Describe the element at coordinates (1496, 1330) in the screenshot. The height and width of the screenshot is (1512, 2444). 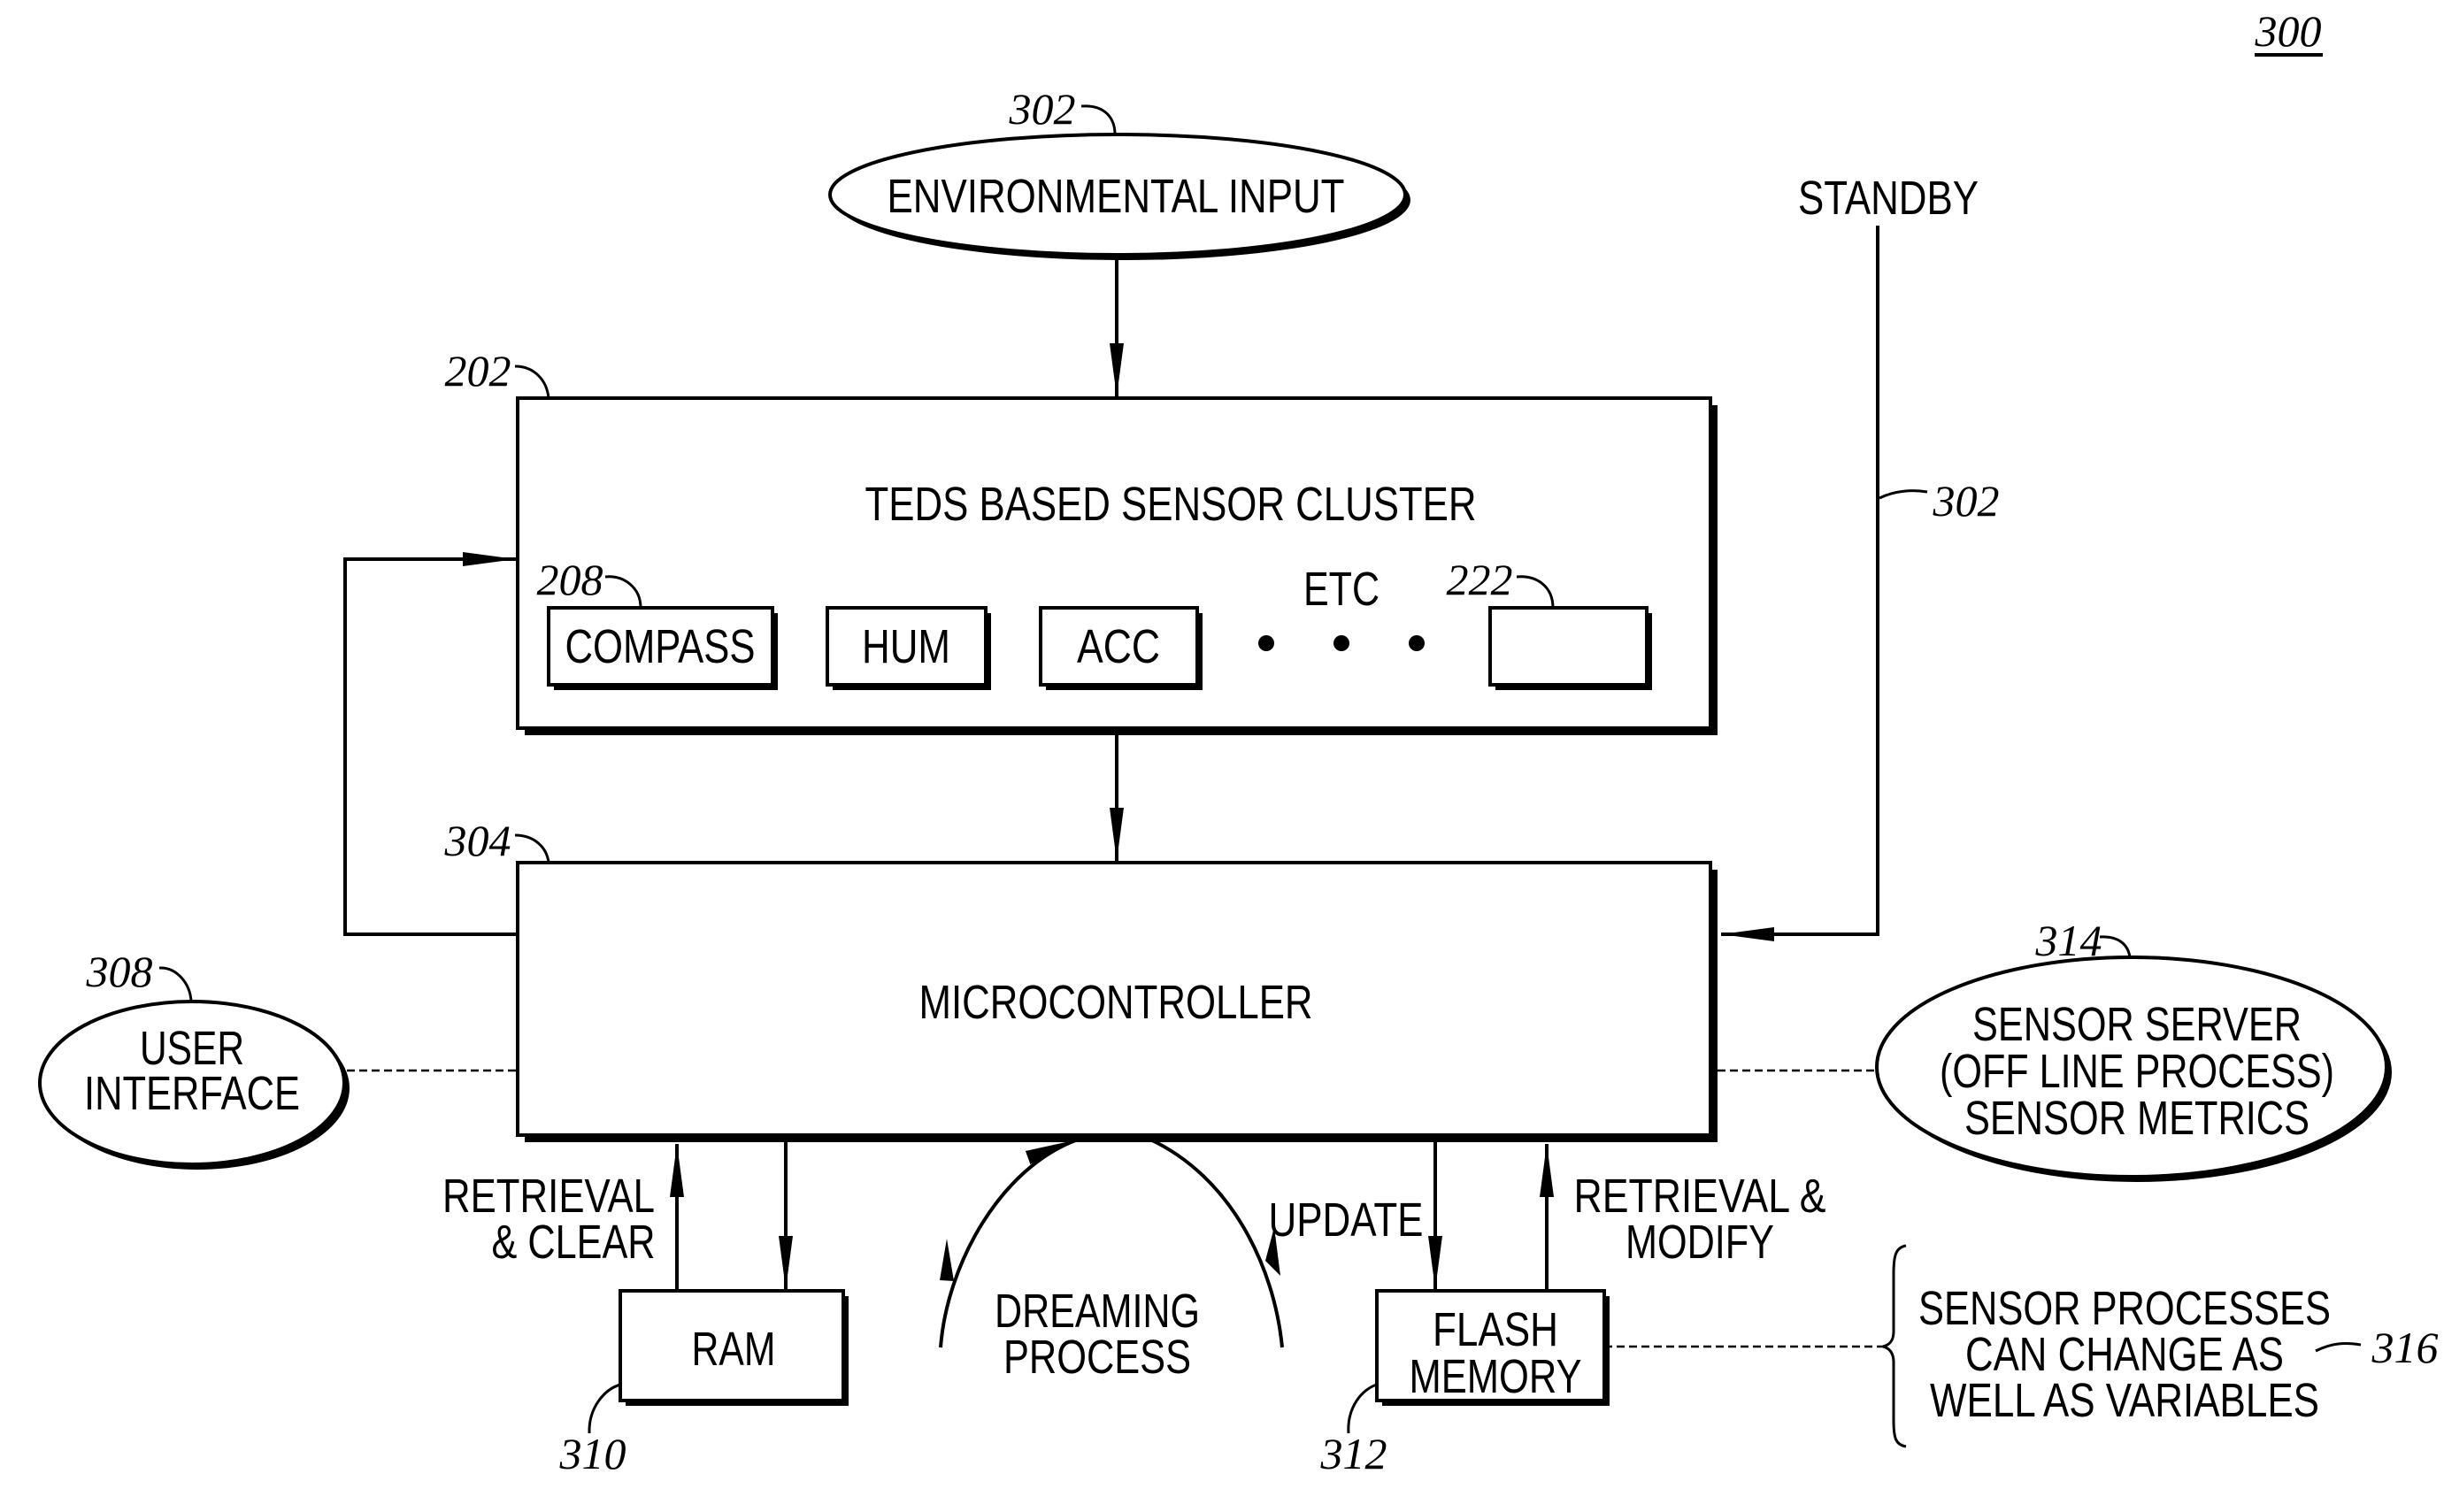
I see `flash-line1: FLASH` at that location.